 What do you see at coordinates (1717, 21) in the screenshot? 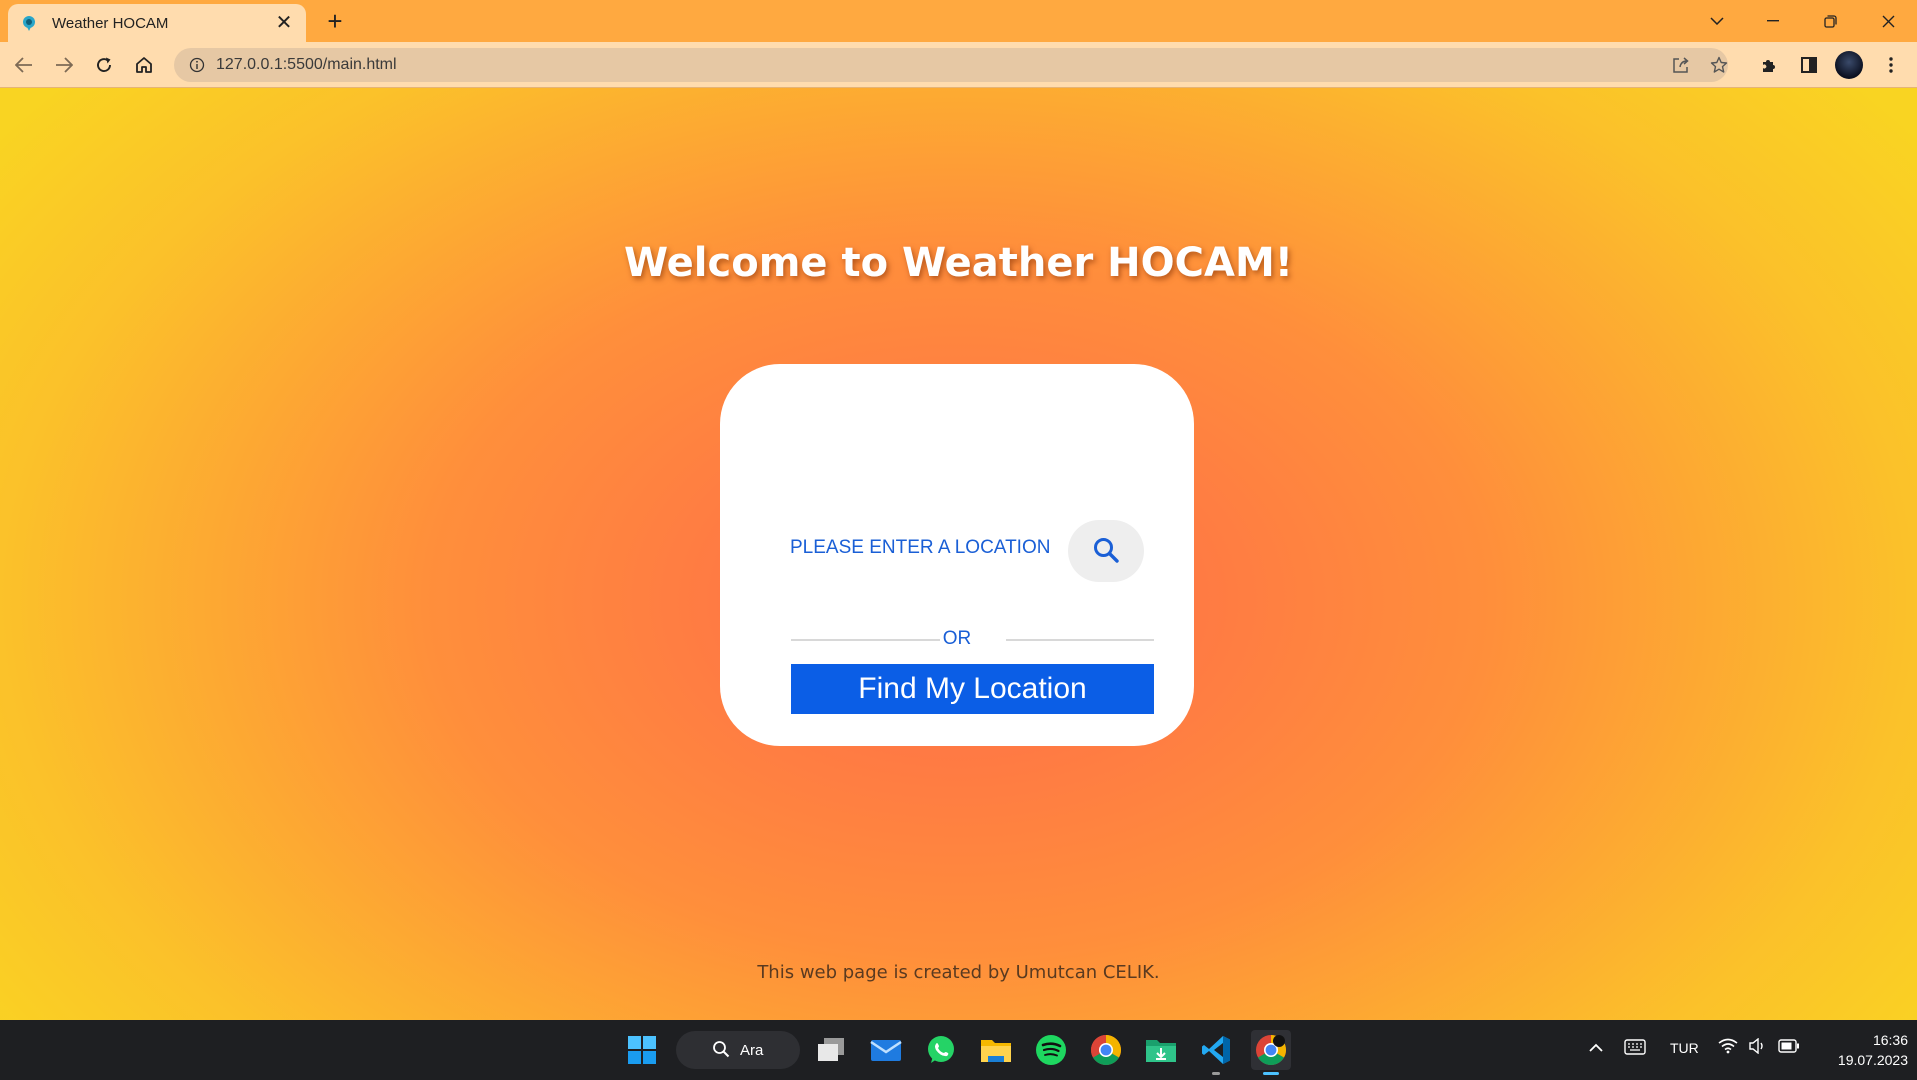
I see `tab-search-chevron-icon` at bounding box center [1717, 21].